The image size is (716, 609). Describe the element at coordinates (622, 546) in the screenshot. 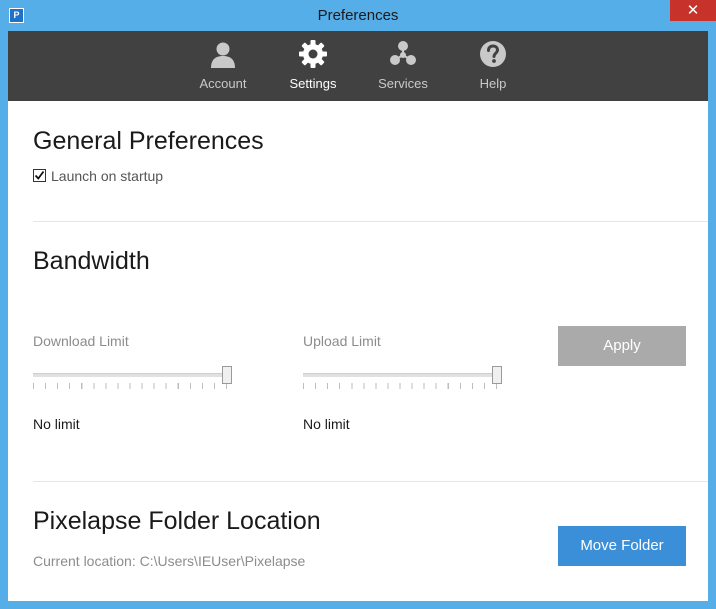

I see `move-folder-button: Move Folder` at that location.